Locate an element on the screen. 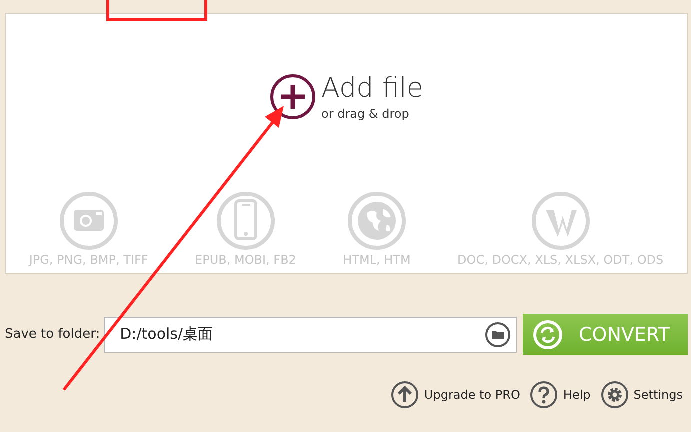 The height and width of the screenshot is (432, 691). format-label: JPG, PNG, BMP, TIFF is located at coordinates (88, 260).